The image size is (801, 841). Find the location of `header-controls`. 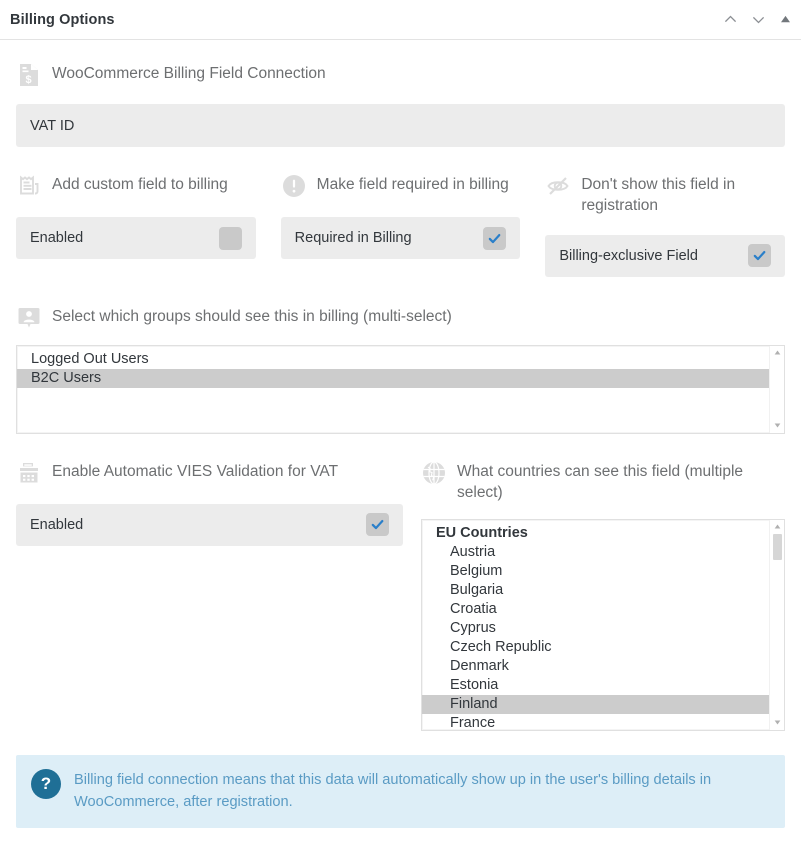

header-controls is located at coordinates (757, 19).